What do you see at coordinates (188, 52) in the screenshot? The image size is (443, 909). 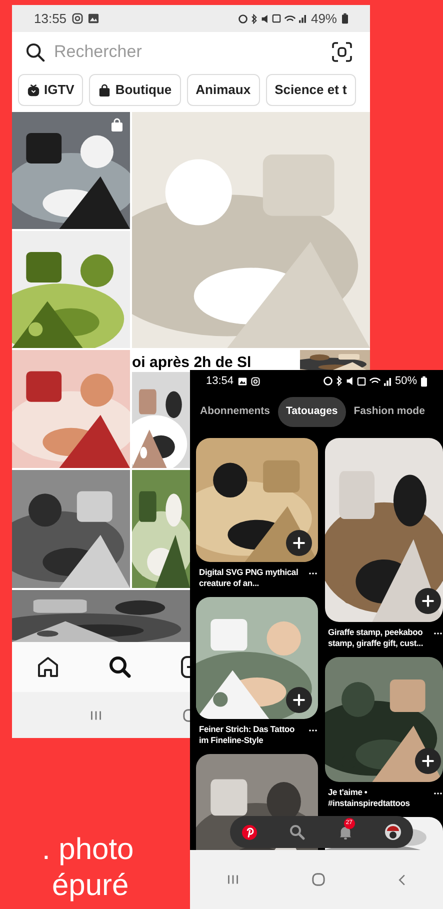 I see `search-field: Rechercher` at bounding box center [188, 52].